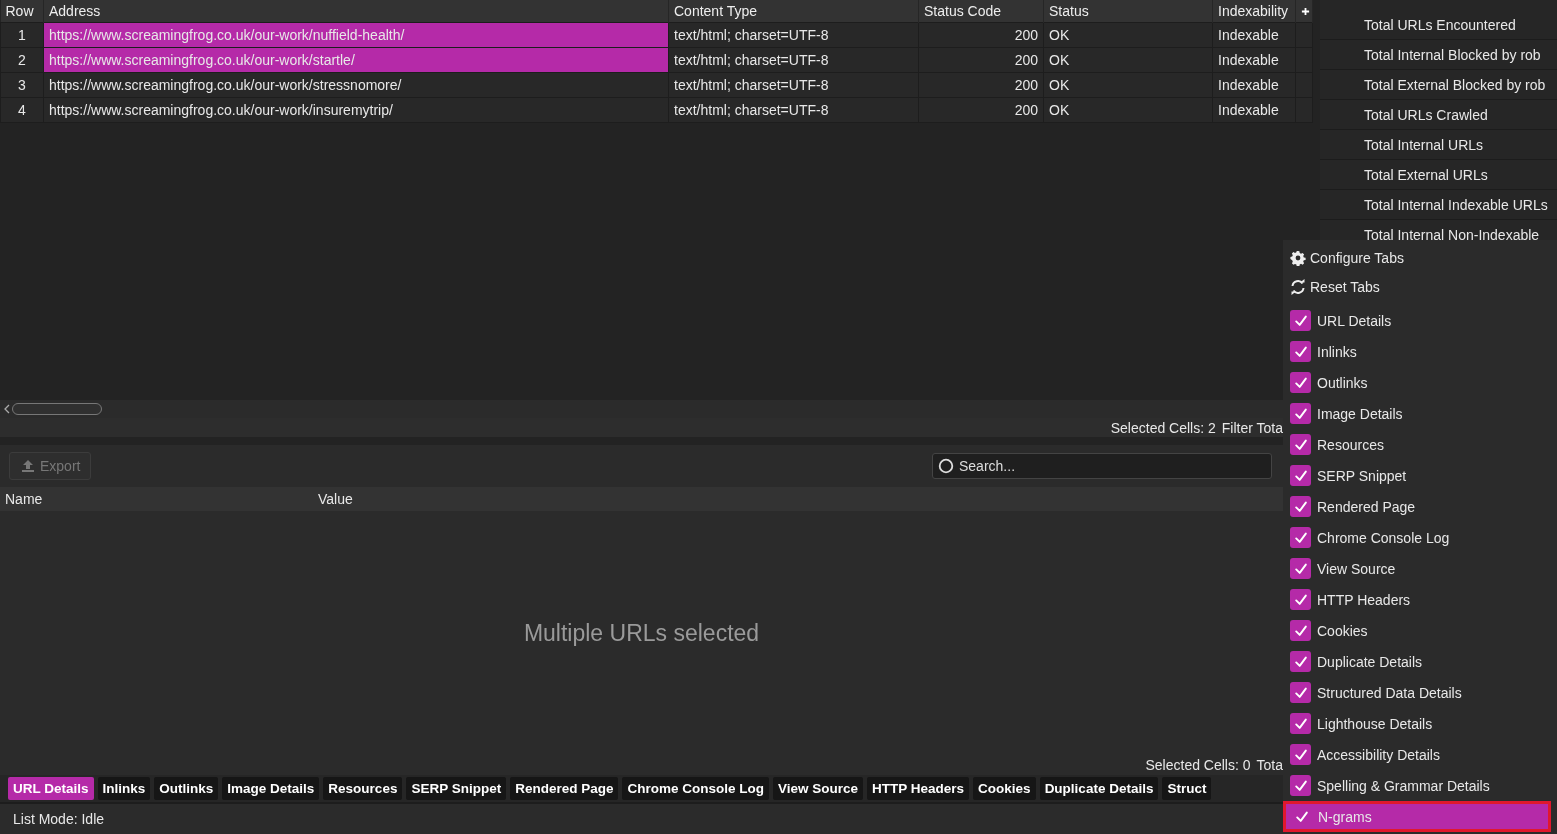 This screenshot has height=834, width=1557. I want to click on column-header: Value, so click(513, 499).